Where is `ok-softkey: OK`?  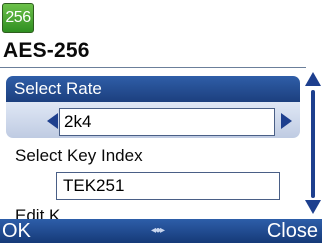 ok-softkey: OK is located at coordinates (16, 231).